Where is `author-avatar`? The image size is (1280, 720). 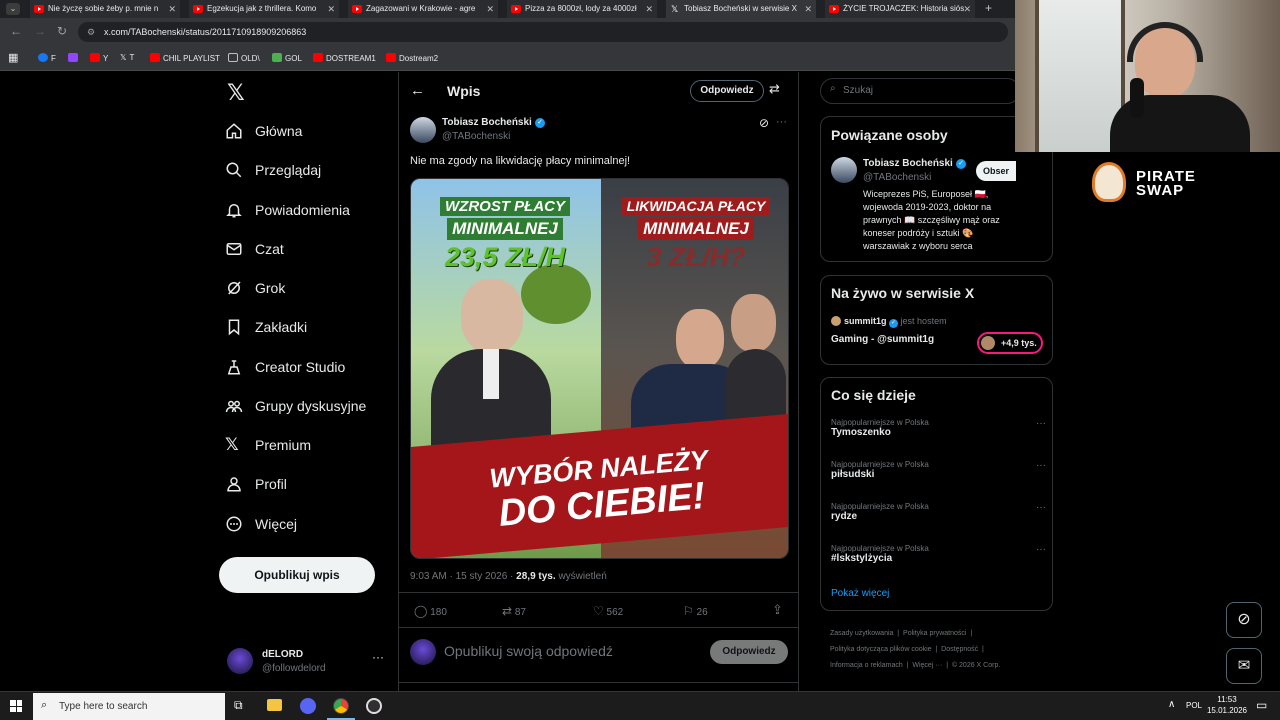
author-avatar is located at coordinates (423, 130).